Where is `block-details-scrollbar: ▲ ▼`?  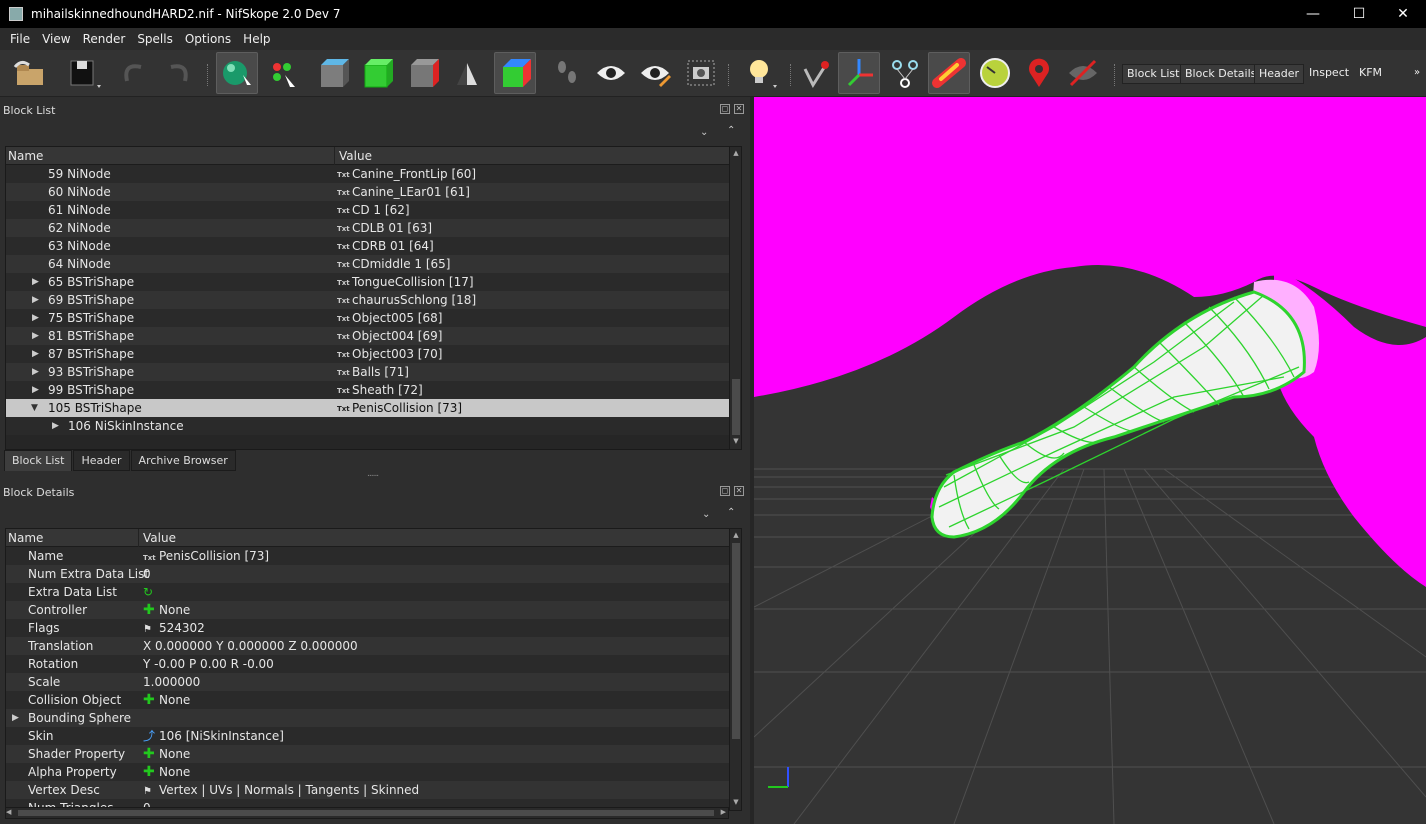 block-details-scrollbar: ▲ ▼ is located at coordinates (735, 669).